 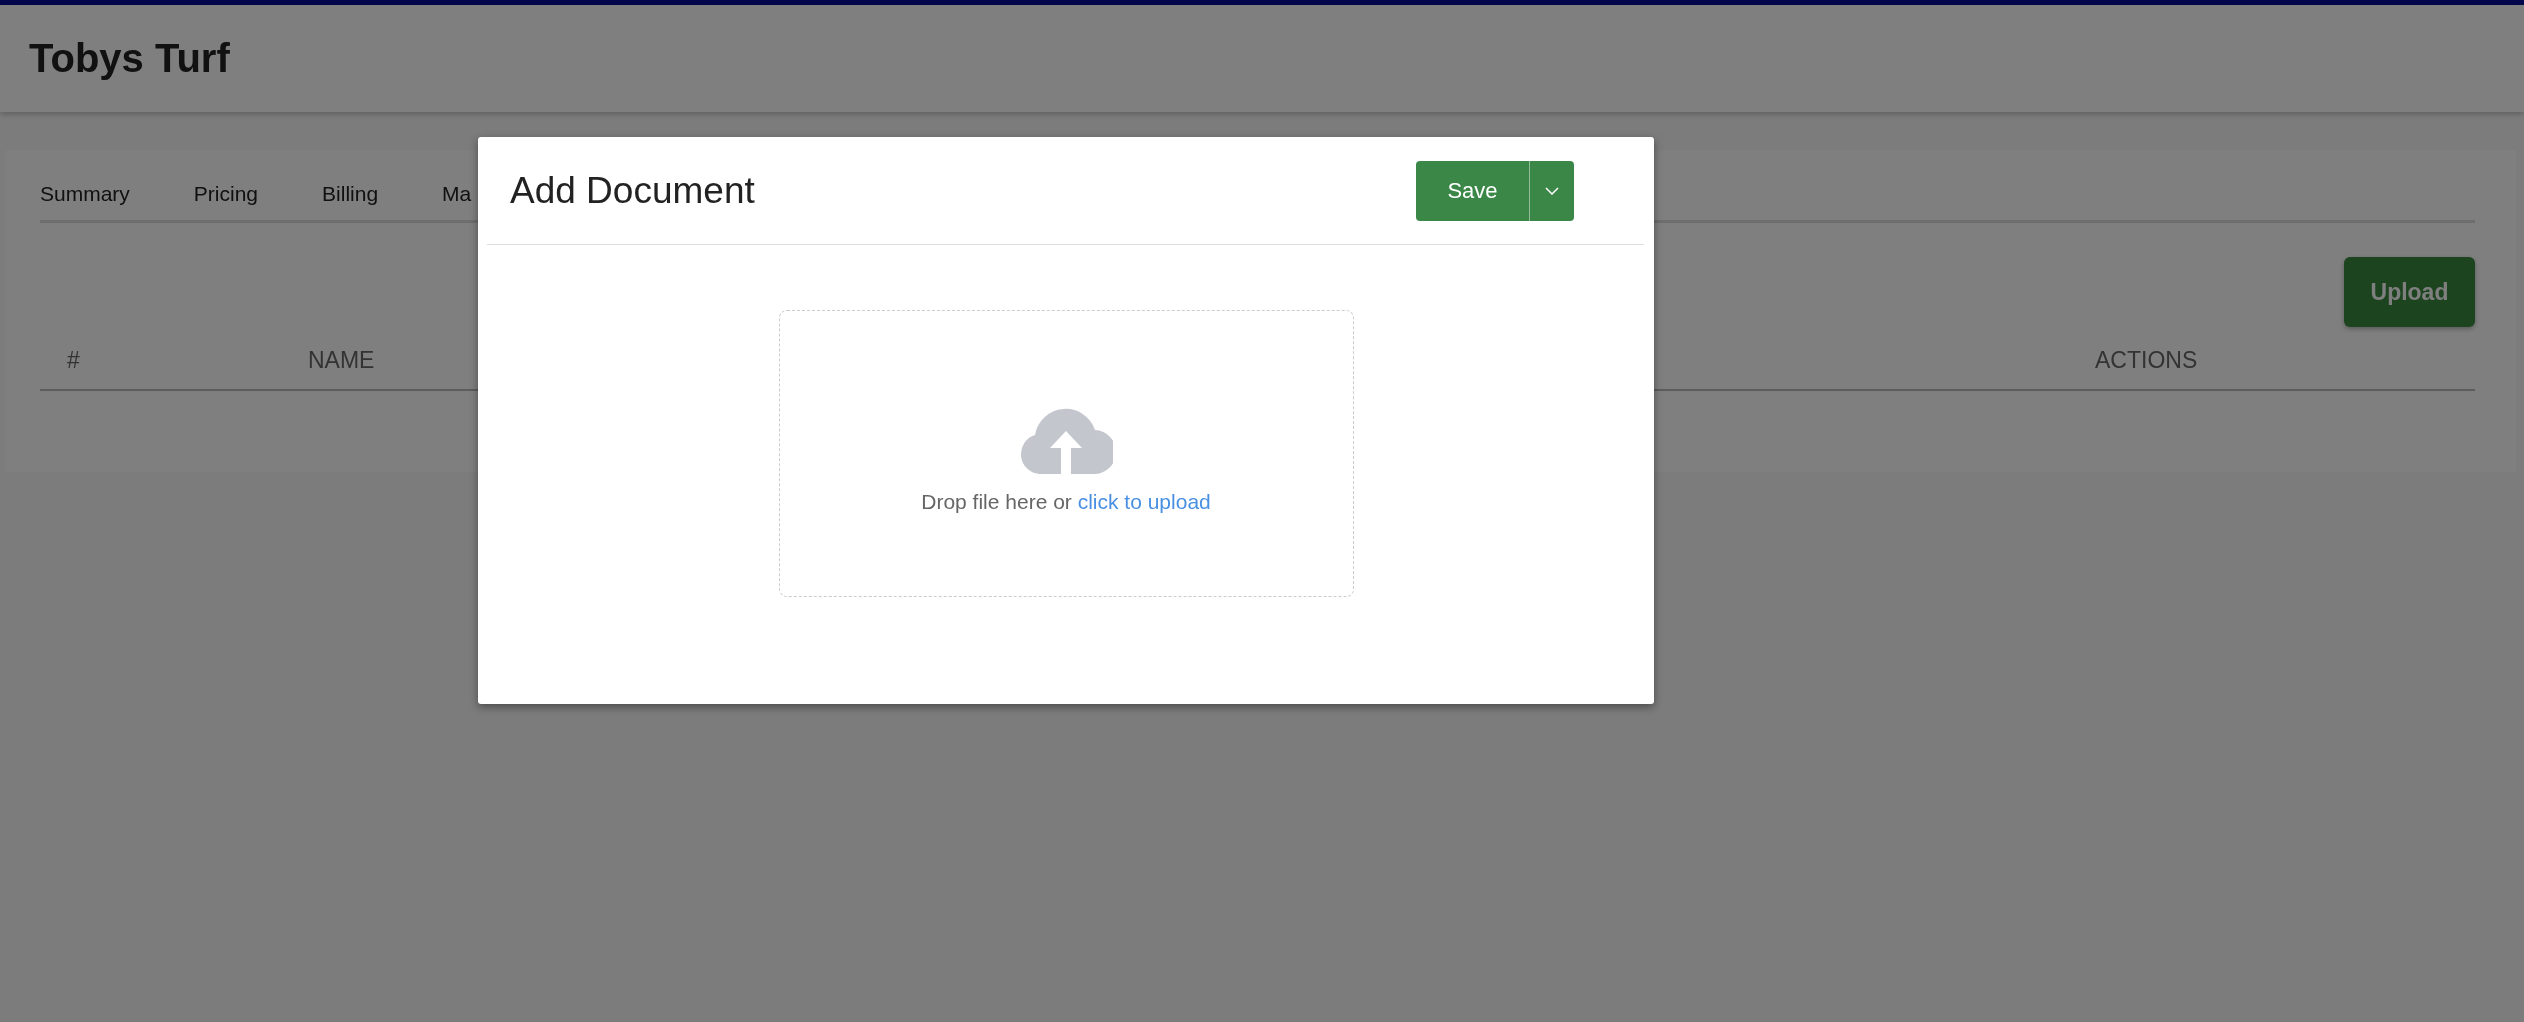 I want to click on app-title: Tobys Turf, so click(x=129, y=58).